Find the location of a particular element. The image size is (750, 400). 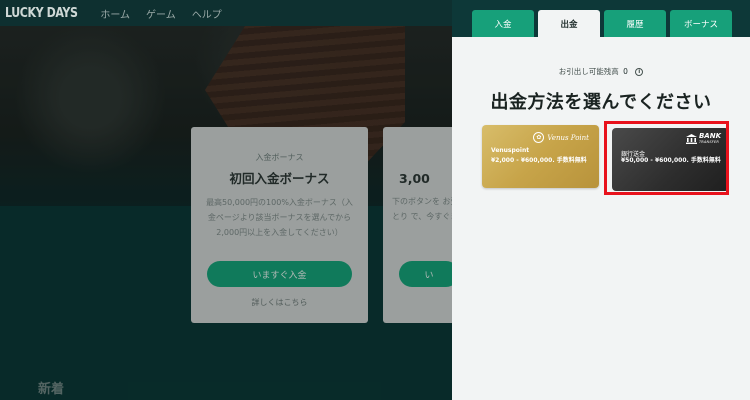

payment-method-range: ¥50,000 - ¥600,000. 手数料無料 is located at coordinates (671, 160).